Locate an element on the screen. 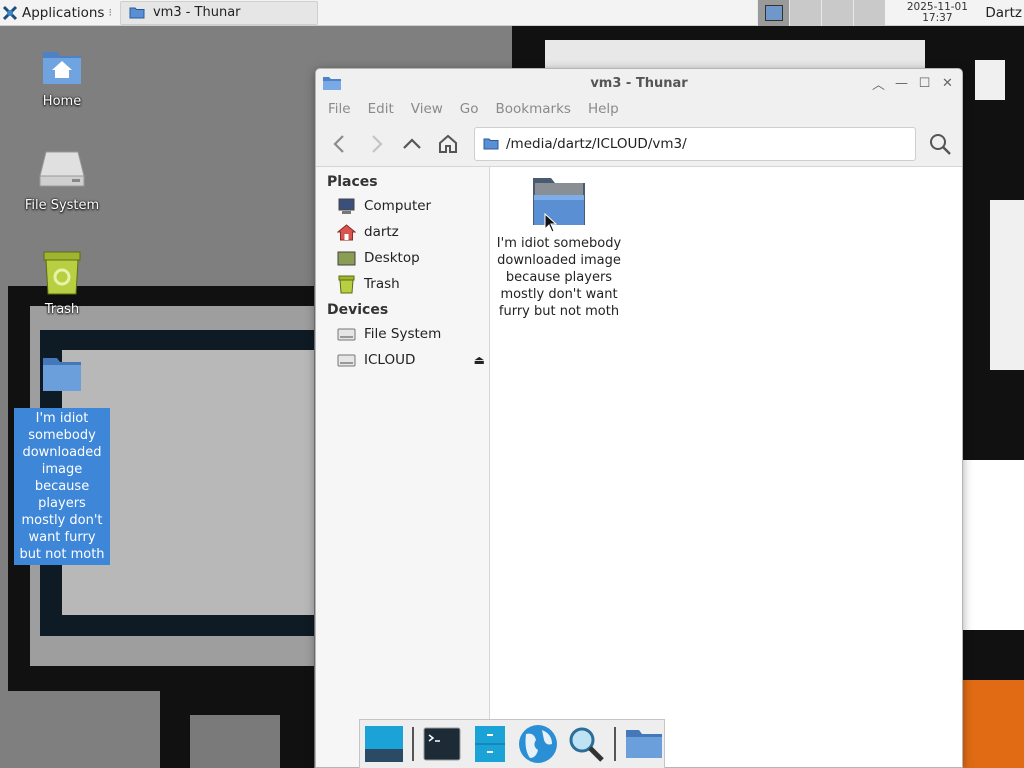  user-menu: Dartz is located at coordinates (1003, 13).